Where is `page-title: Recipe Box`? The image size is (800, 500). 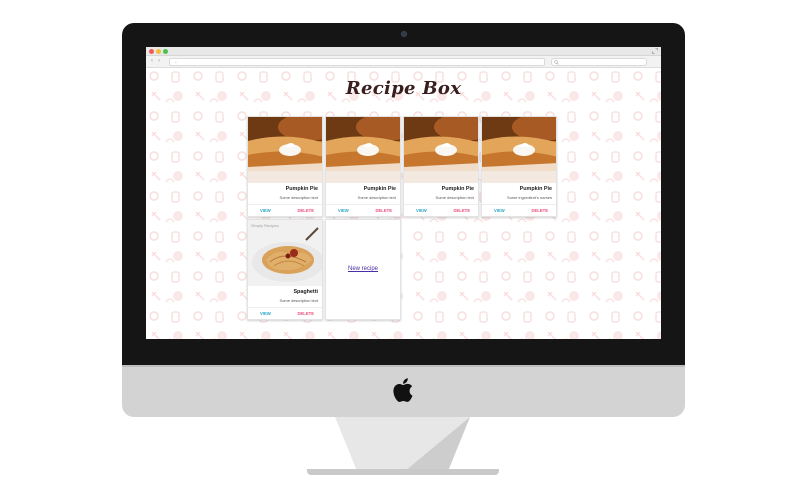 page-title: Recipe Box is located at coordinates (403, 88).